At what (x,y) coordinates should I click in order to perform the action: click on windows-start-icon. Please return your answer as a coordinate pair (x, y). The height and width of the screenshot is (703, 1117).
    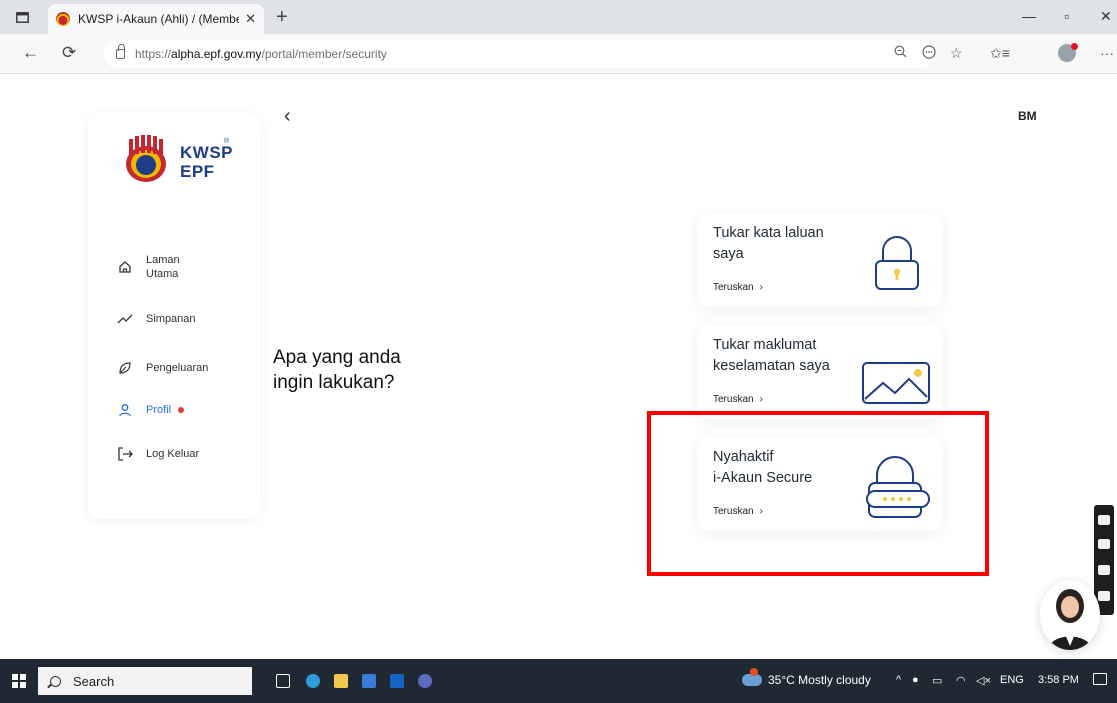
    Looking at the image, I should click on (19, 681).